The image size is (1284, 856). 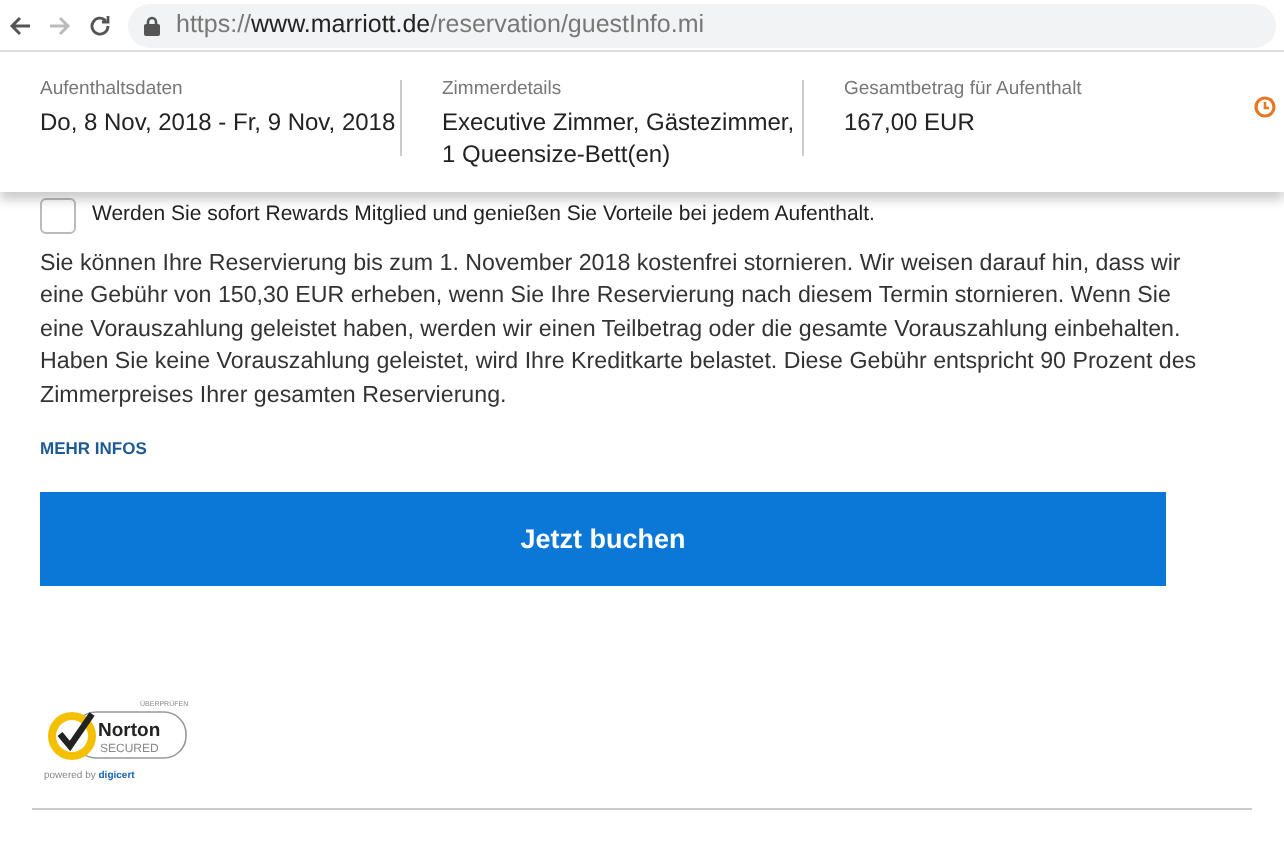 What do you see at coordinates (964, 90) in the screenshot?
I see `summary-label: Gesamtbetrag für Aufenthalt` at bounding box center [964, 90].